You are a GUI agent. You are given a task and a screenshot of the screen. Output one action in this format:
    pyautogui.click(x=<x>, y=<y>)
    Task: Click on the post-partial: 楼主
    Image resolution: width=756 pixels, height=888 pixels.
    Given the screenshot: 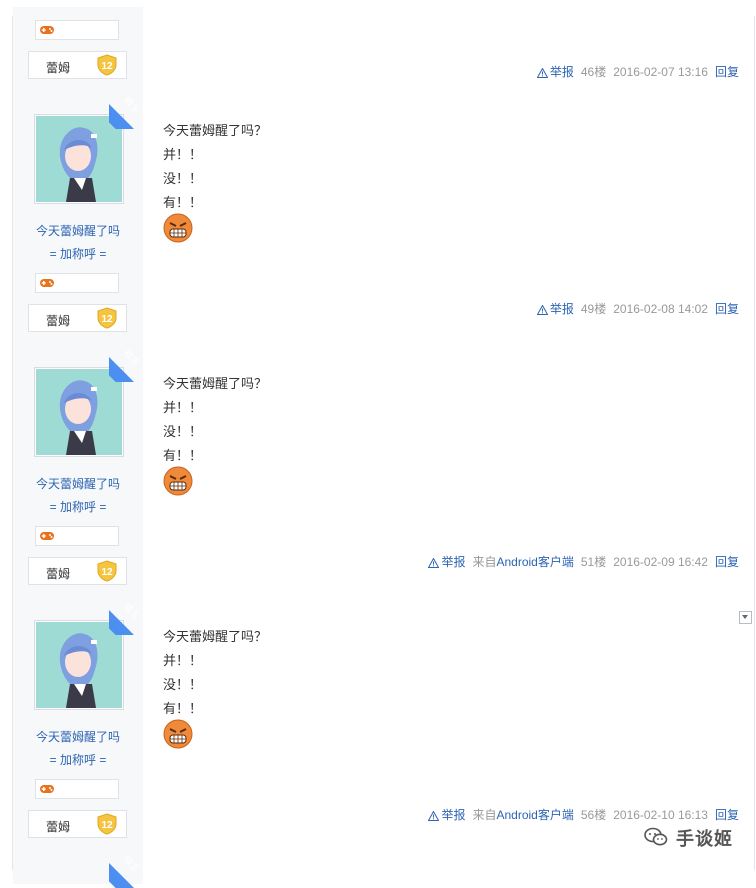 What is the action you would take?
    pyautogui.click(x=383, y=871)
    